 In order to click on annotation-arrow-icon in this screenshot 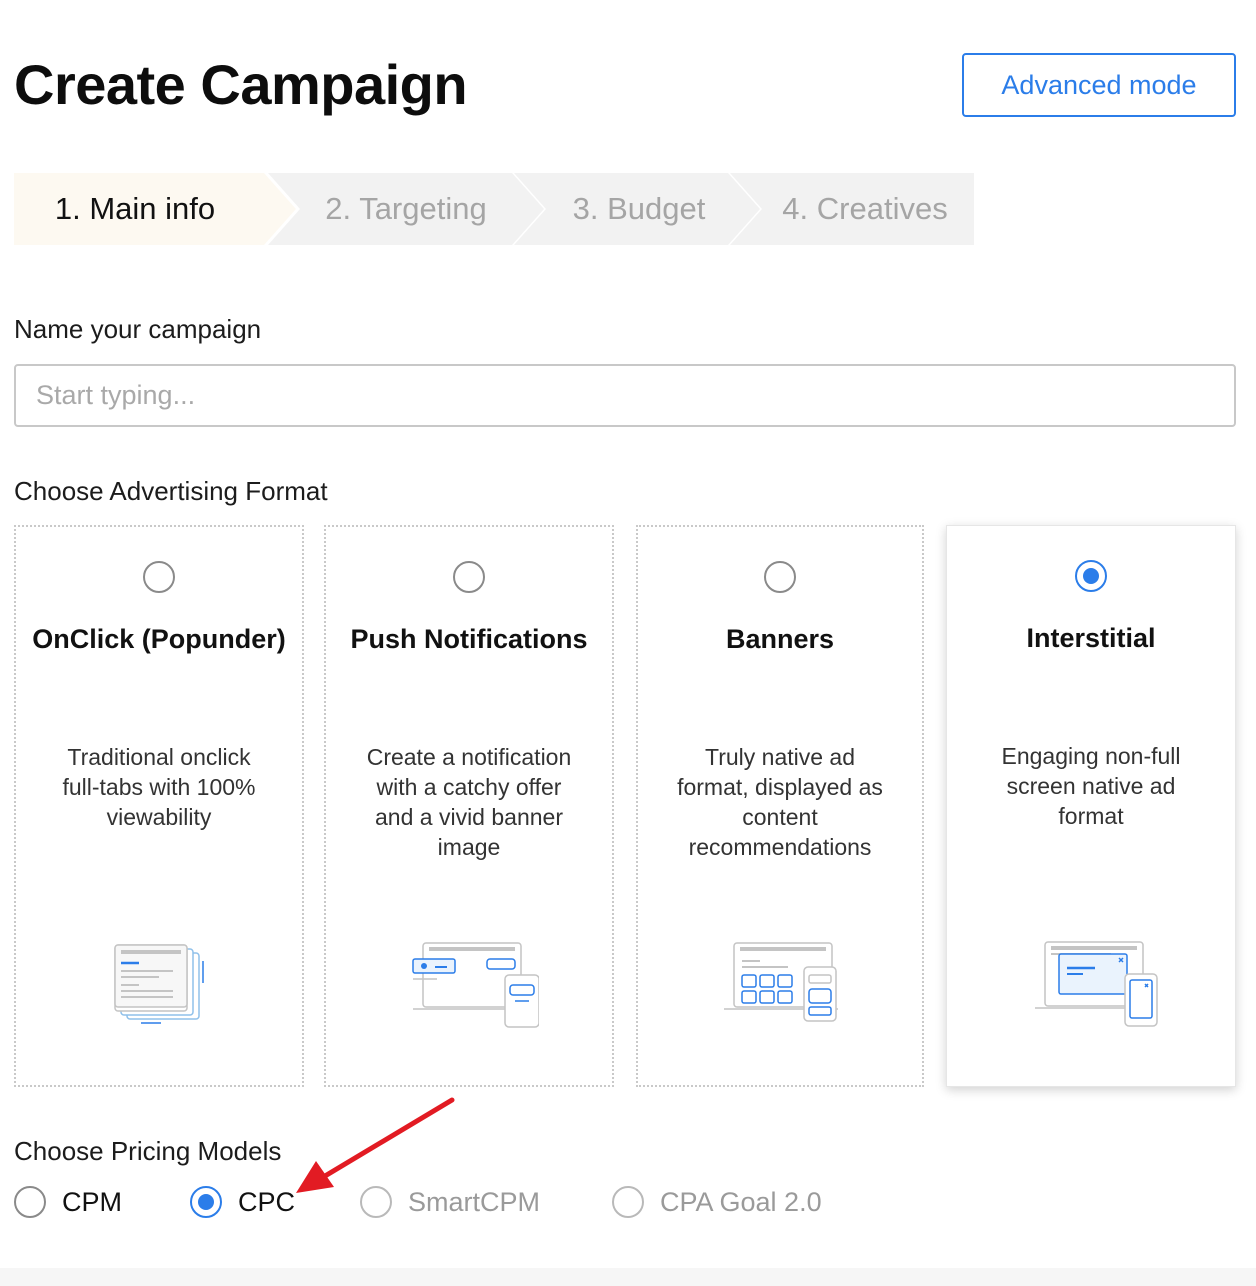, I will do `click(375, 1145)`.